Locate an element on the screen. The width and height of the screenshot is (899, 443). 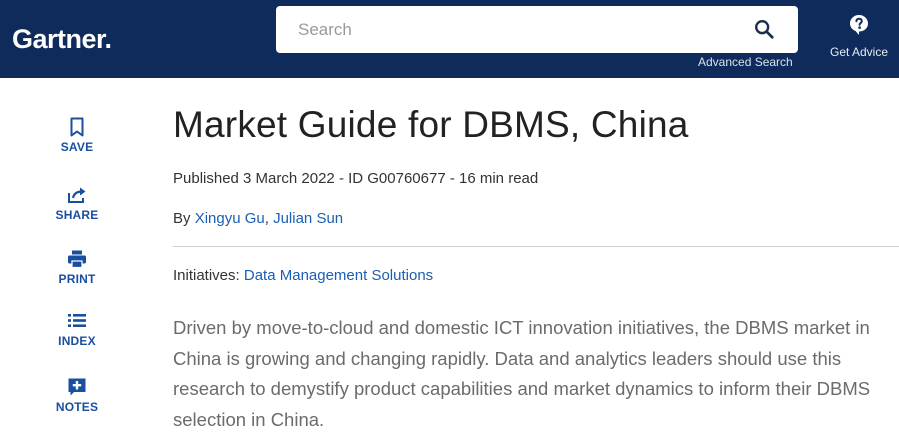
gartner-logo: Gartner. is located at coordinates (62, 39).